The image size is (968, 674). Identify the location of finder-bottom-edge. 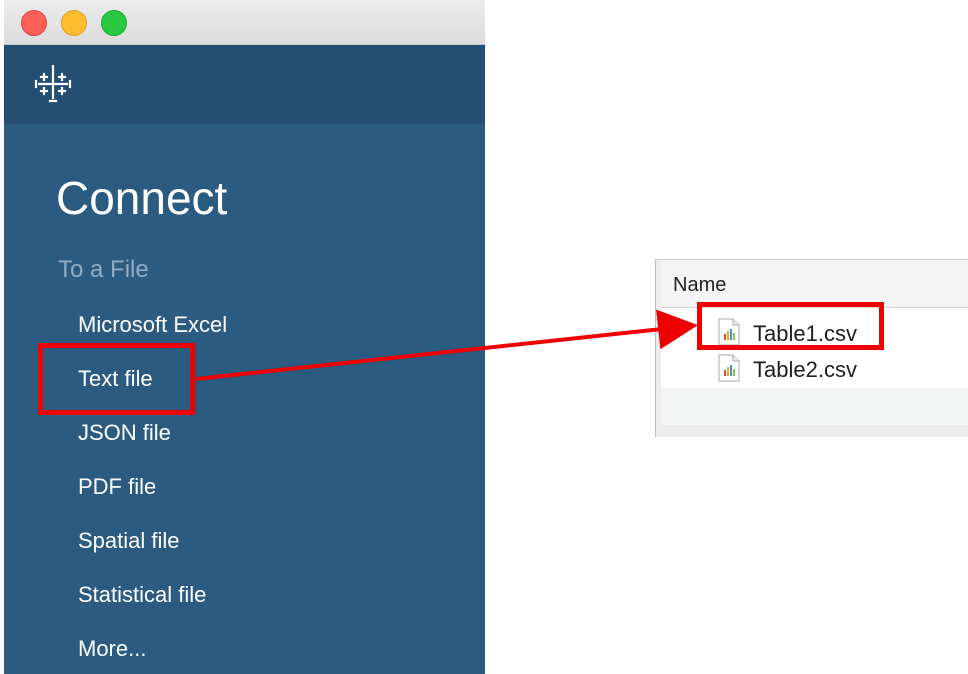
(814, 431).